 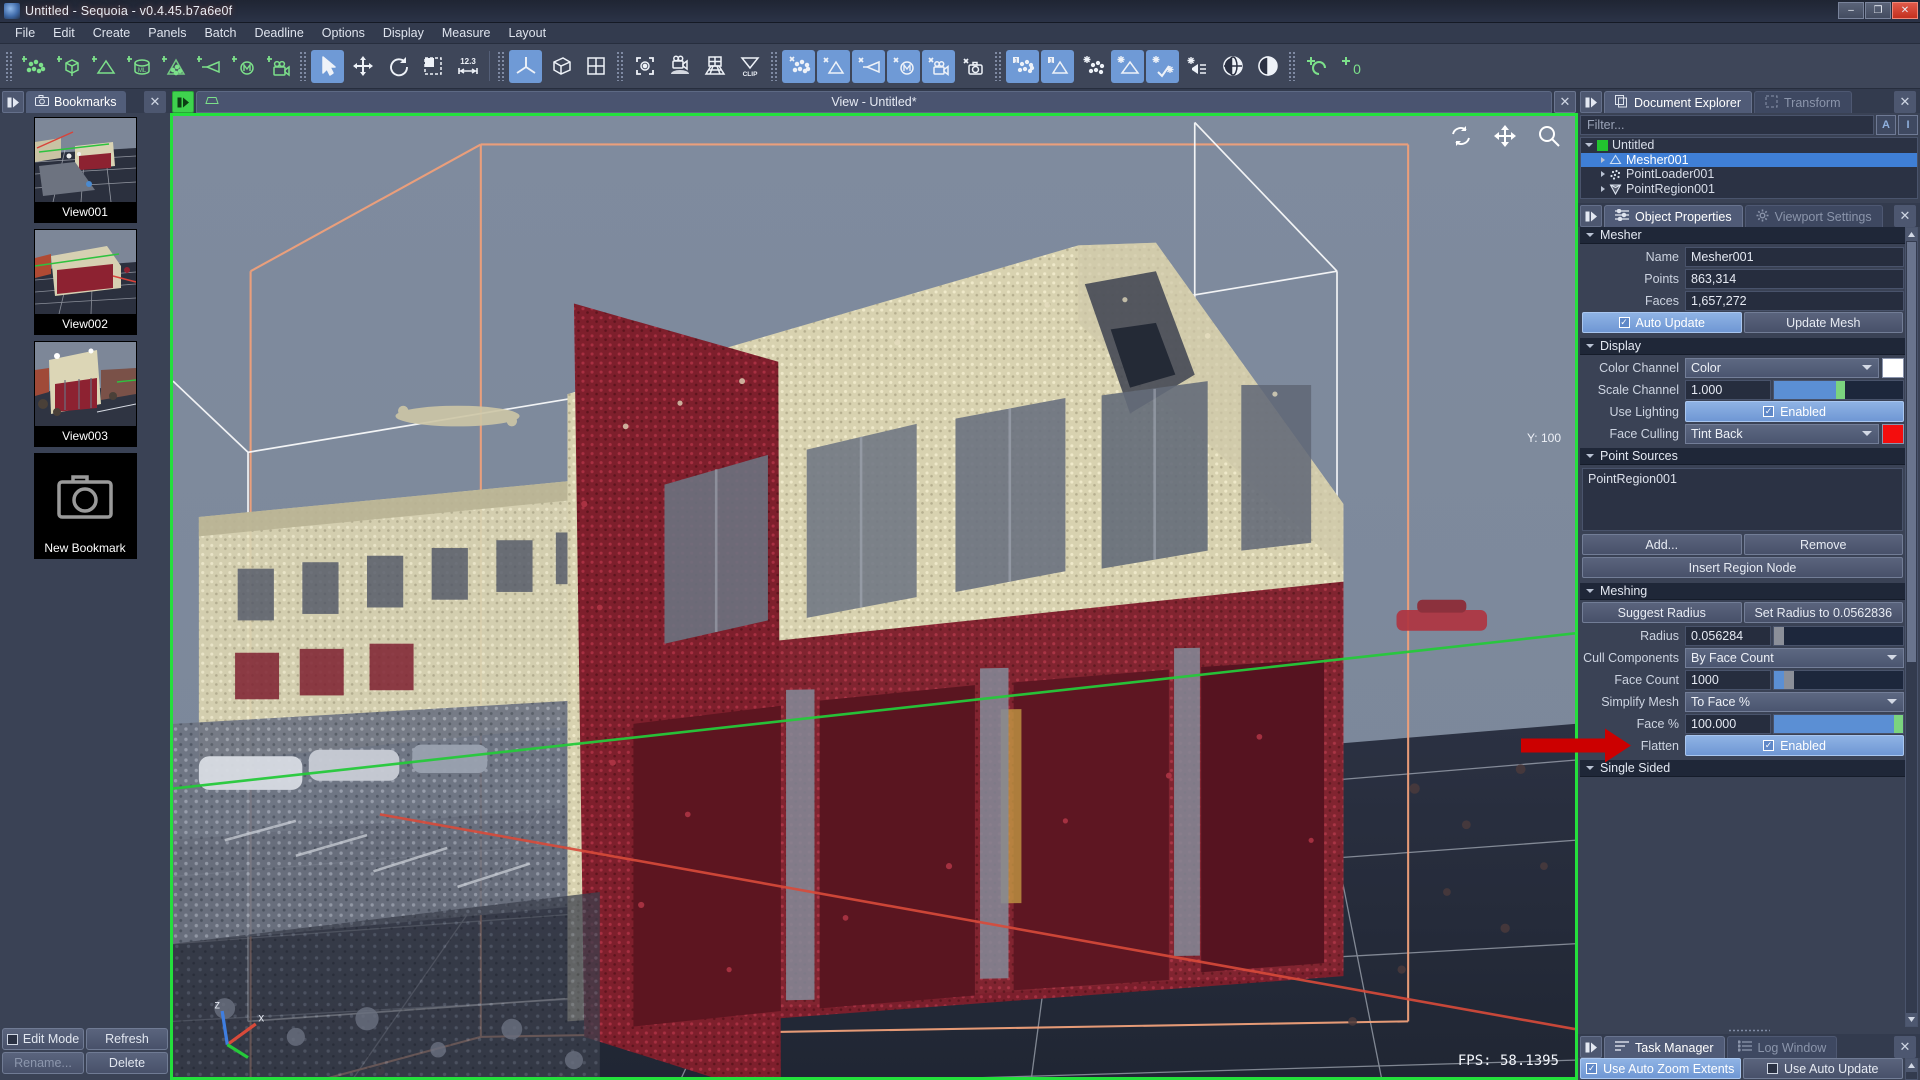 I want to click on refresh-button: Refresh, so click(x=127, y=1039).